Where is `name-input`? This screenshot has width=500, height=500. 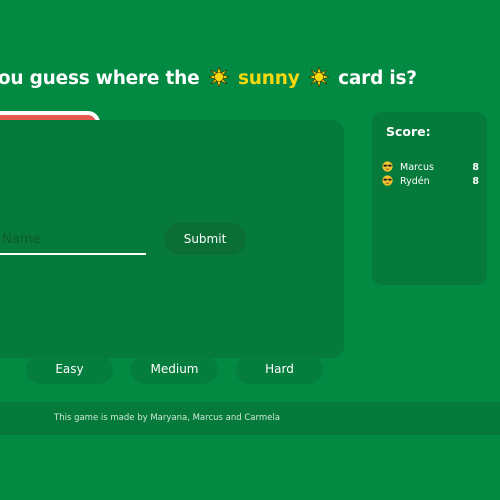 name-input is located at coordinates (73, 240).